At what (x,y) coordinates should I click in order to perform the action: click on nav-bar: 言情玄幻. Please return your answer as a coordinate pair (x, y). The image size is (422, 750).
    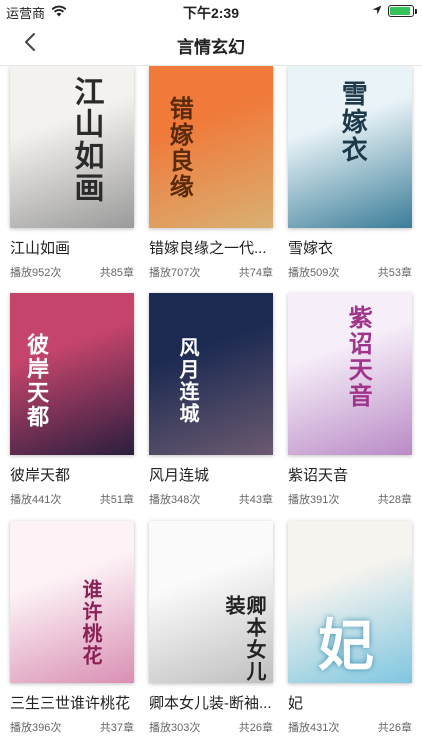
    Looking at the image, I should click on (211, 44).